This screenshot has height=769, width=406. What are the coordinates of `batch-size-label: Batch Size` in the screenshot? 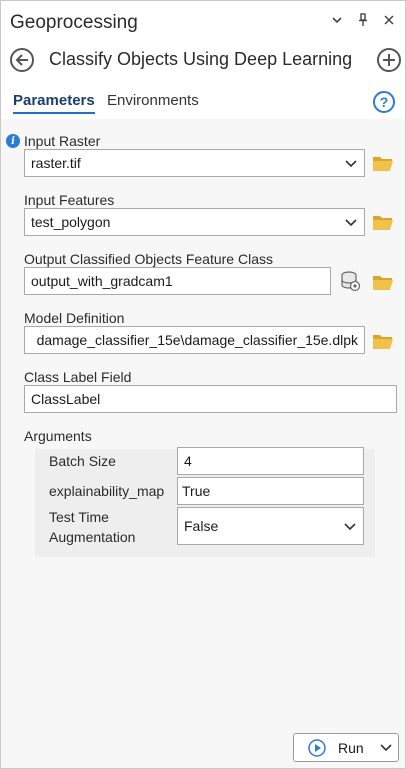 It's located at (82, 461).